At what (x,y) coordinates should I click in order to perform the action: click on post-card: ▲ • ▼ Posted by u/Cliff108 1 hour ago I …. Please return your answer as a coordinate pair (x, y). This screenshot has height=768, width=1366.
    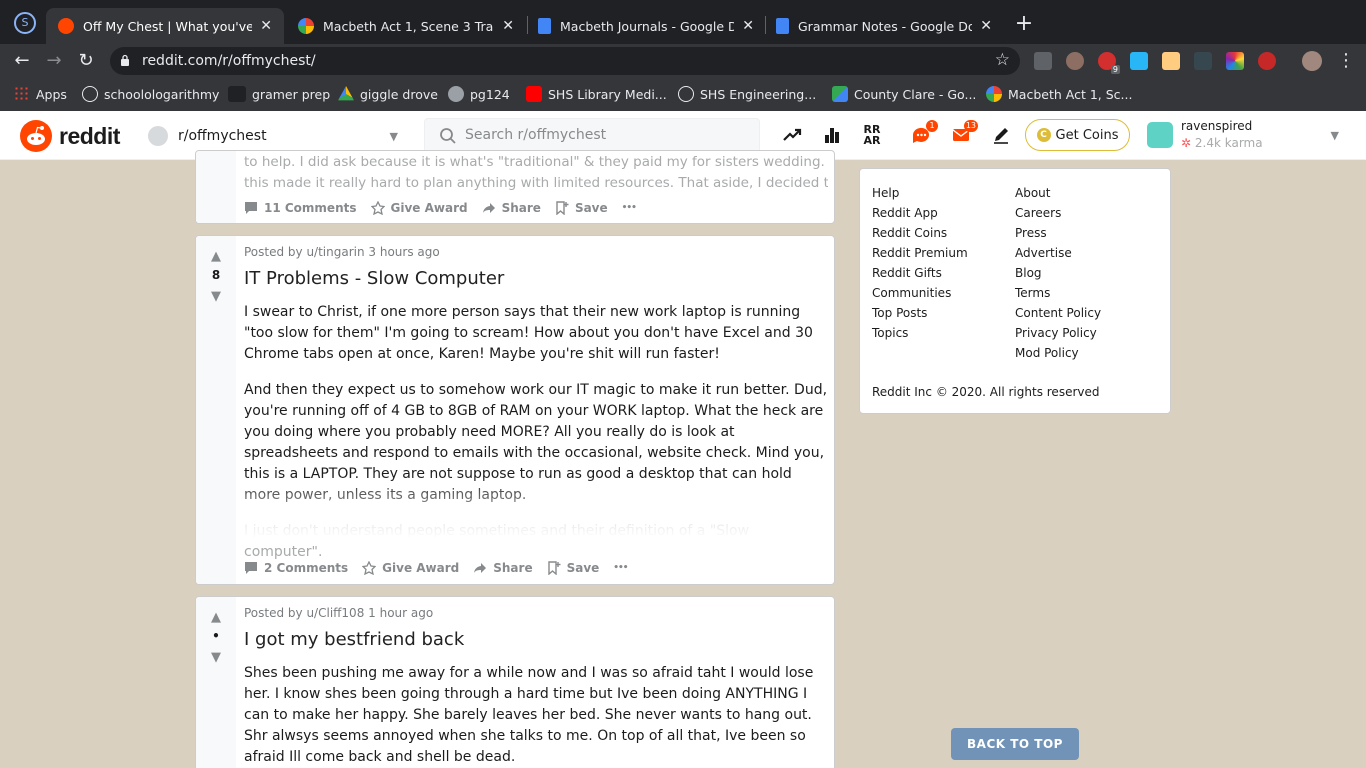
    Looking at the image, I should click on (515, 682).